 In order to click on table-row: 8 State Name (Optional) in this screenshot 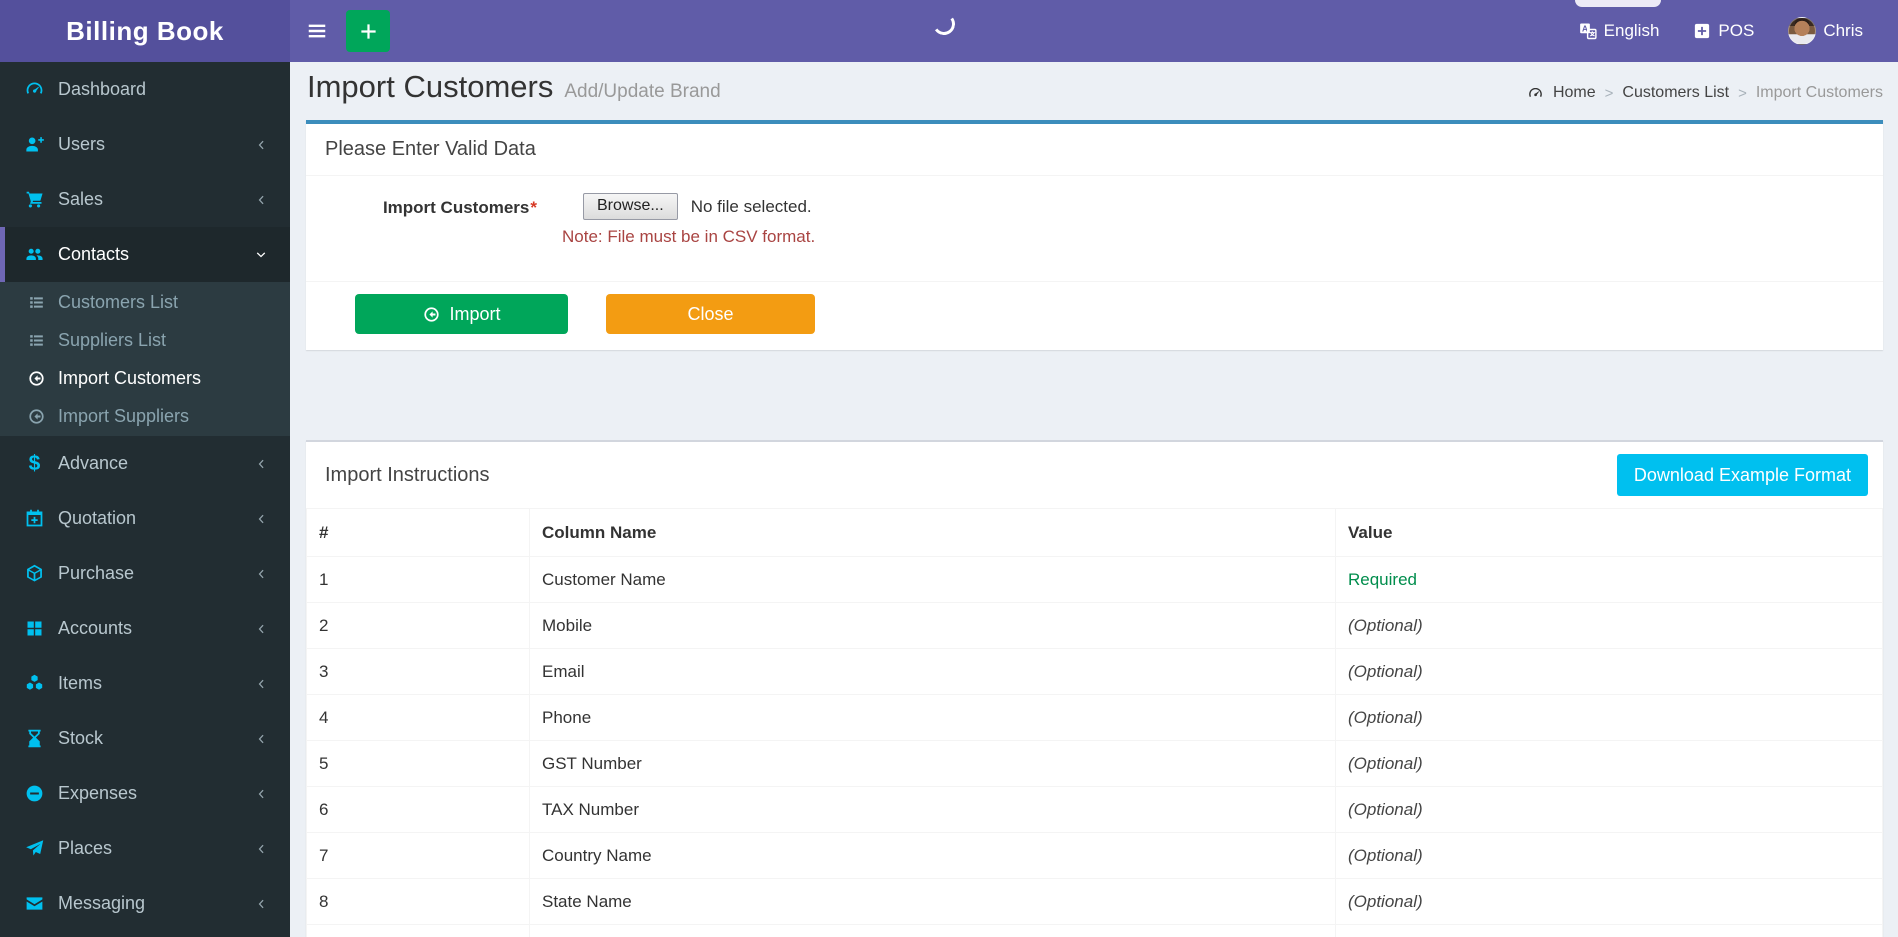, I will do `click(1094, 901)`.